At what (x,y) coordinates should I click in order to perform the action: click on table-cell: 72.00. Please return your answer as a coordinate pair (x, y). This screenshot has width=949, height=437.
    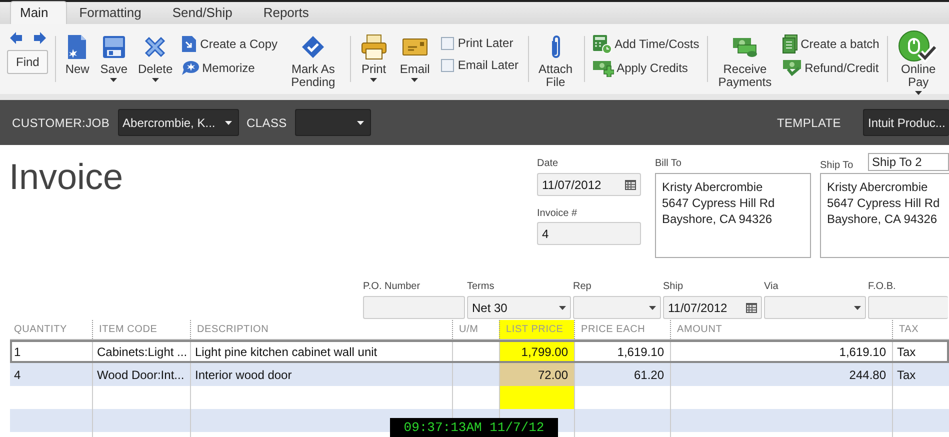
    Looking at the image, I should click on (536, 374).